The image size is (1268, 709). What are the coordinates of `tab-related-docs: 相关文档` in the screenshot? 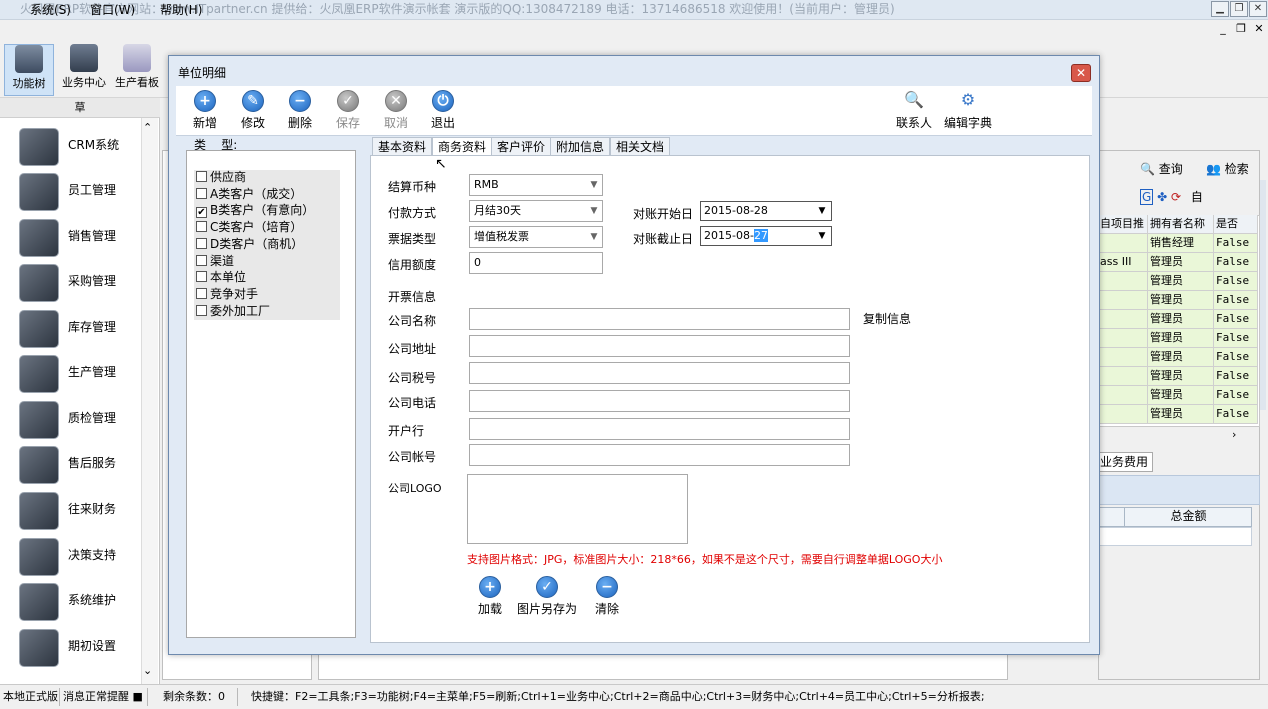 It's located at (640, 146).